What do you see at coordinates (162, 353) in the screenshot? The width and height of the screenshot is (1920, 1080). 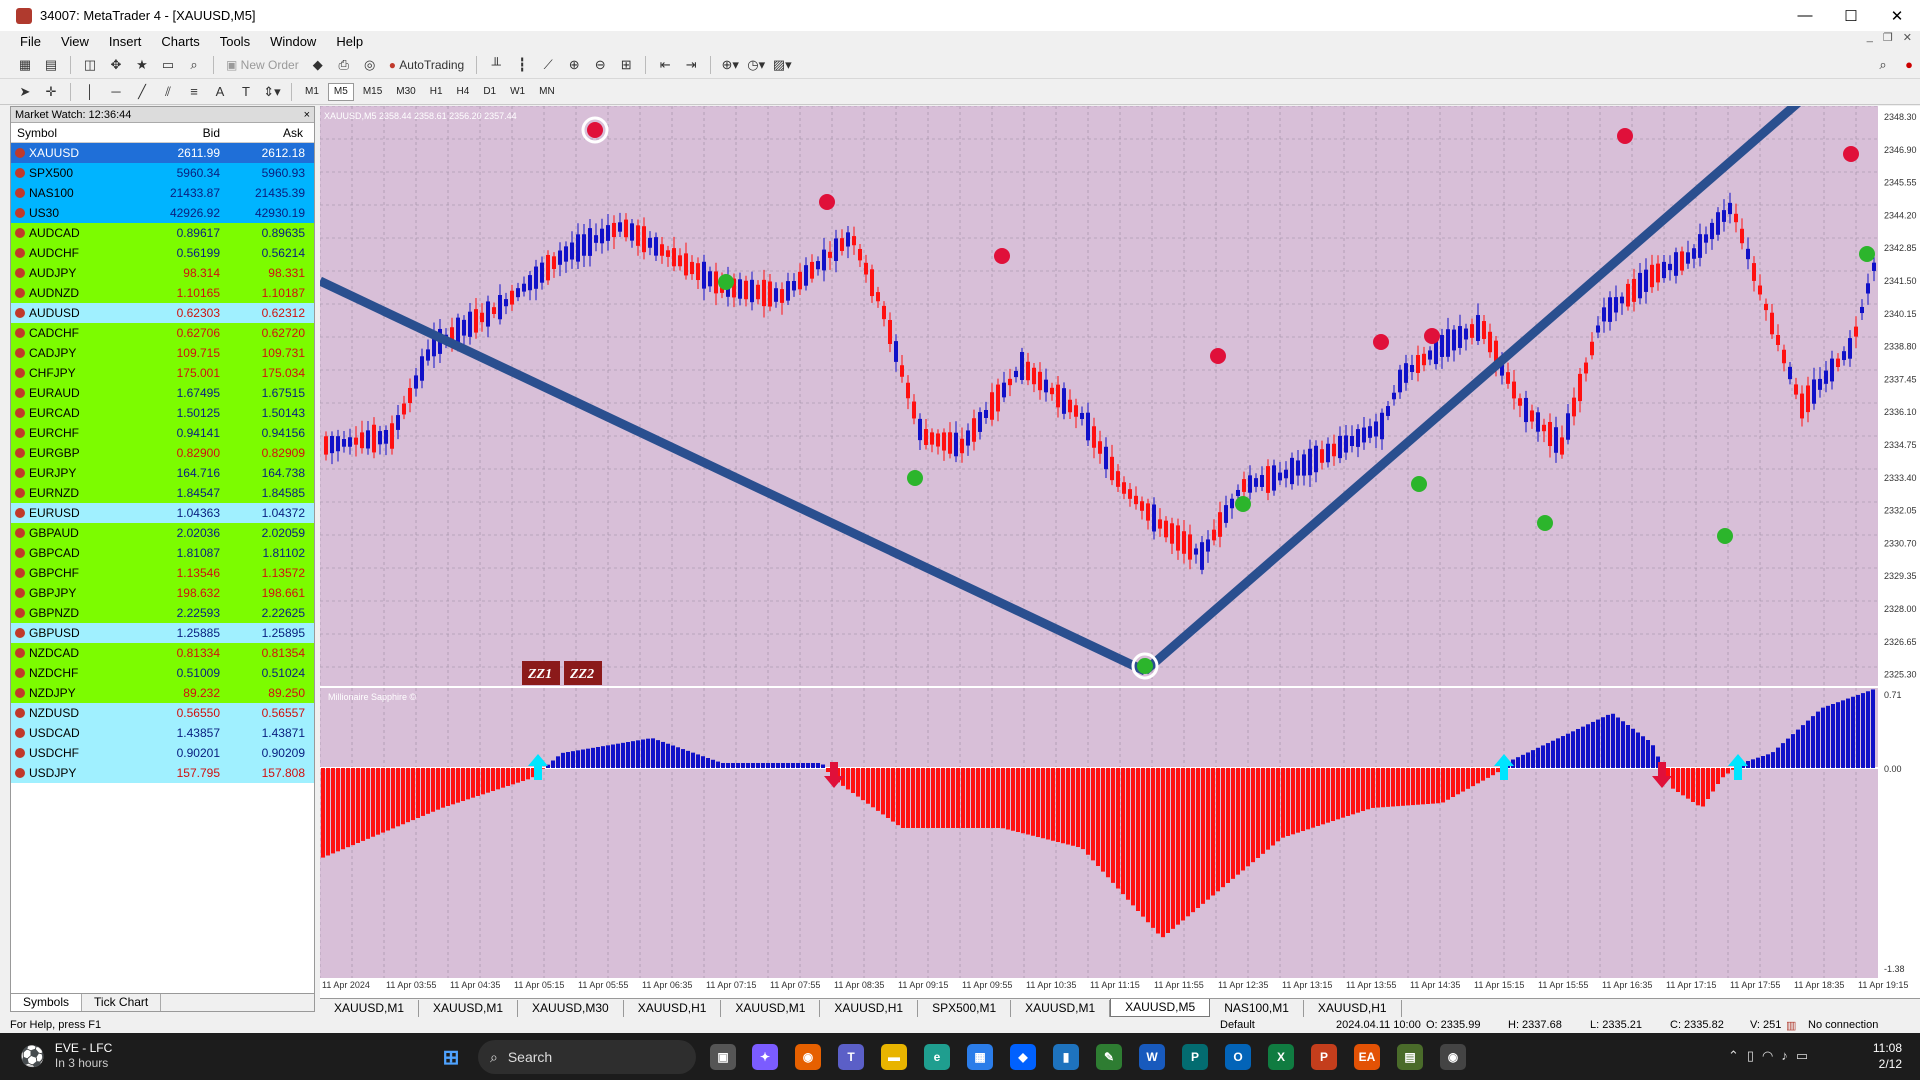 I see `market-watch-row: CADJPY 109.715 109.731` at bounding box center [162, 353].